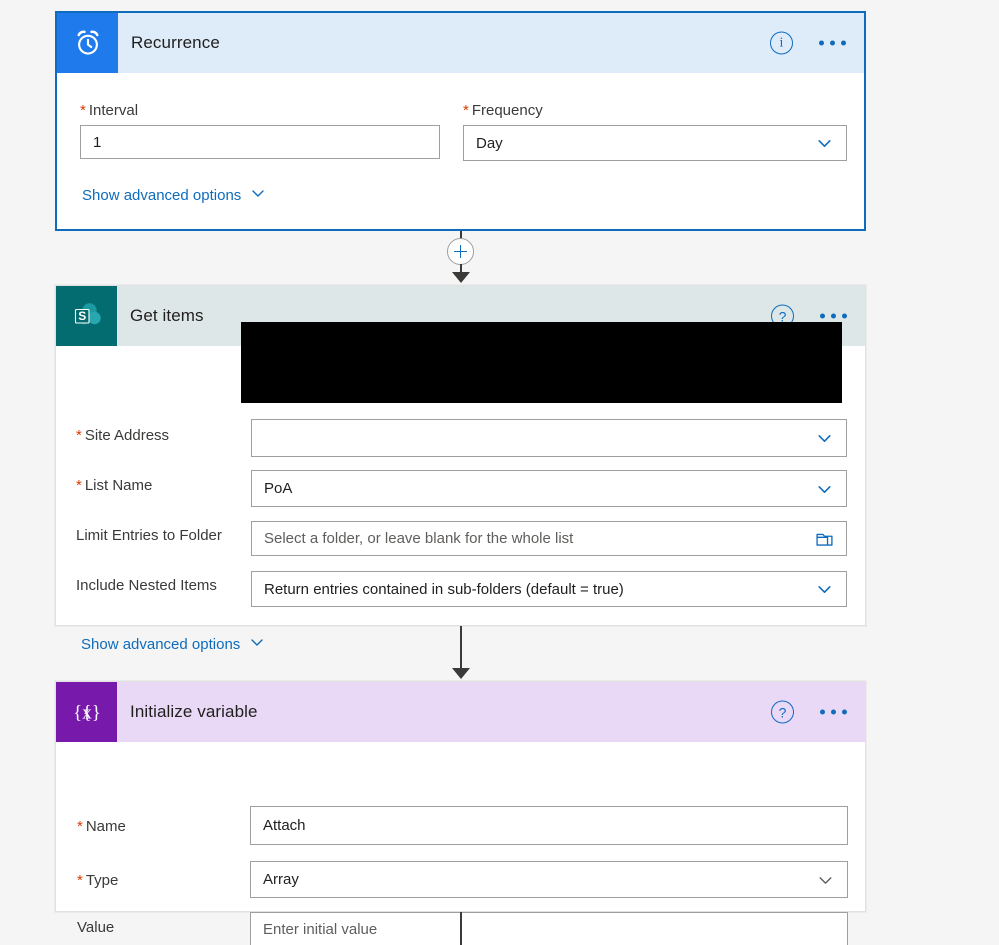 Image resolution: width=999 pixels, height=945 pixels. I want to click on variable-value-input: Enter initial value, so click(549, 928).